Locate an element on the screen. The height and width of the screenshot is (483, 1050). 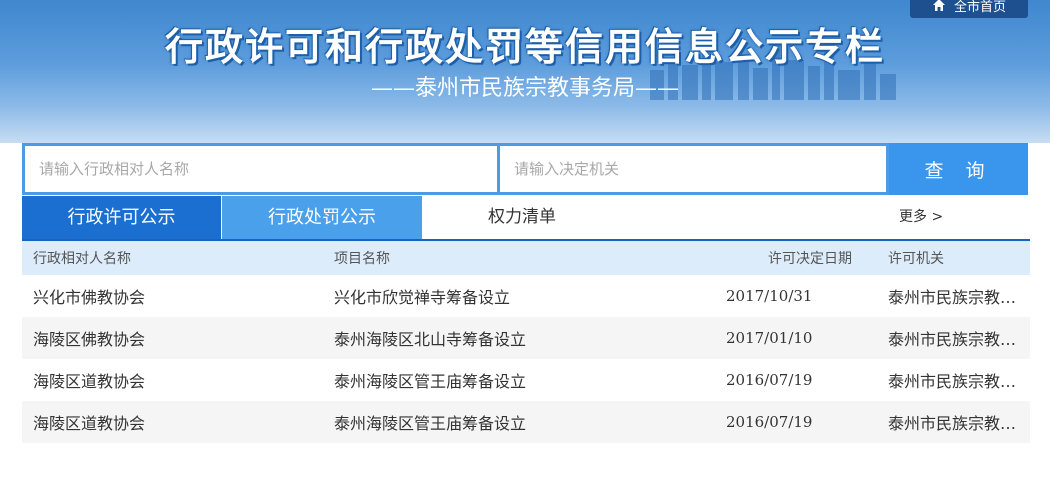
search-bar: 查 询 is located at coordinates (525, 169).